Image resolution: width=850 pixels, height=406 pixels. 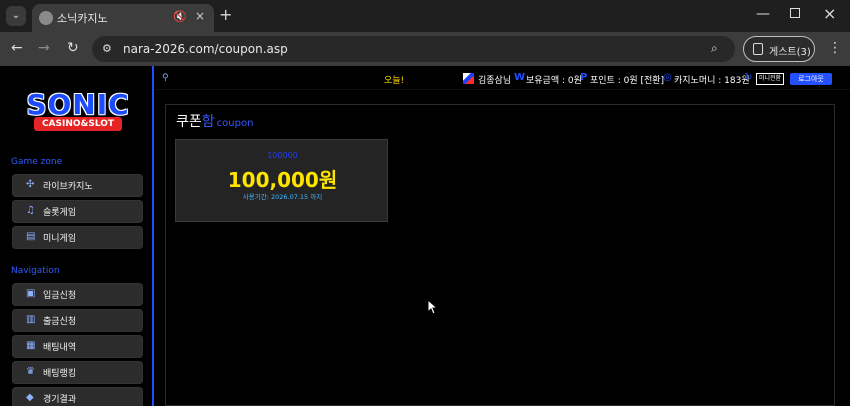 What do you see at coordinates (495, 81) in the screenshot?
I see `user-name: 김종삼님` at bounding box center [495, 81].